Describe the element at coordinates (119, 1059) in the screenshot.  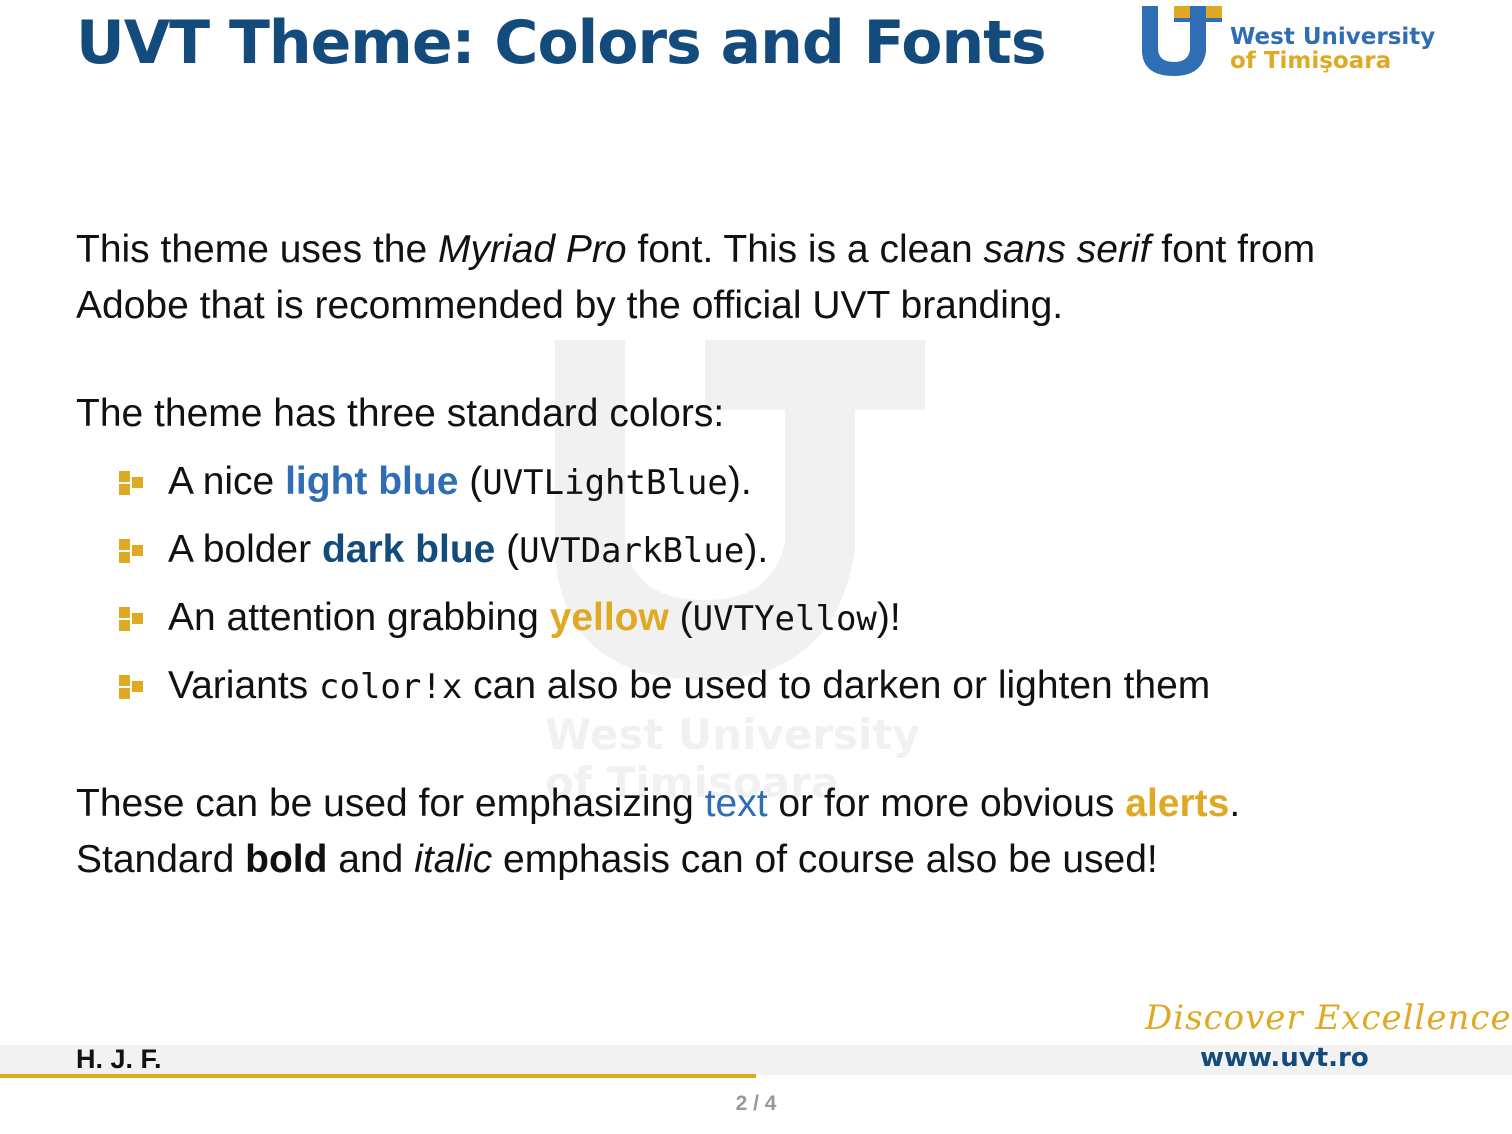
I see `footer-author: H. J. F.` at that location.